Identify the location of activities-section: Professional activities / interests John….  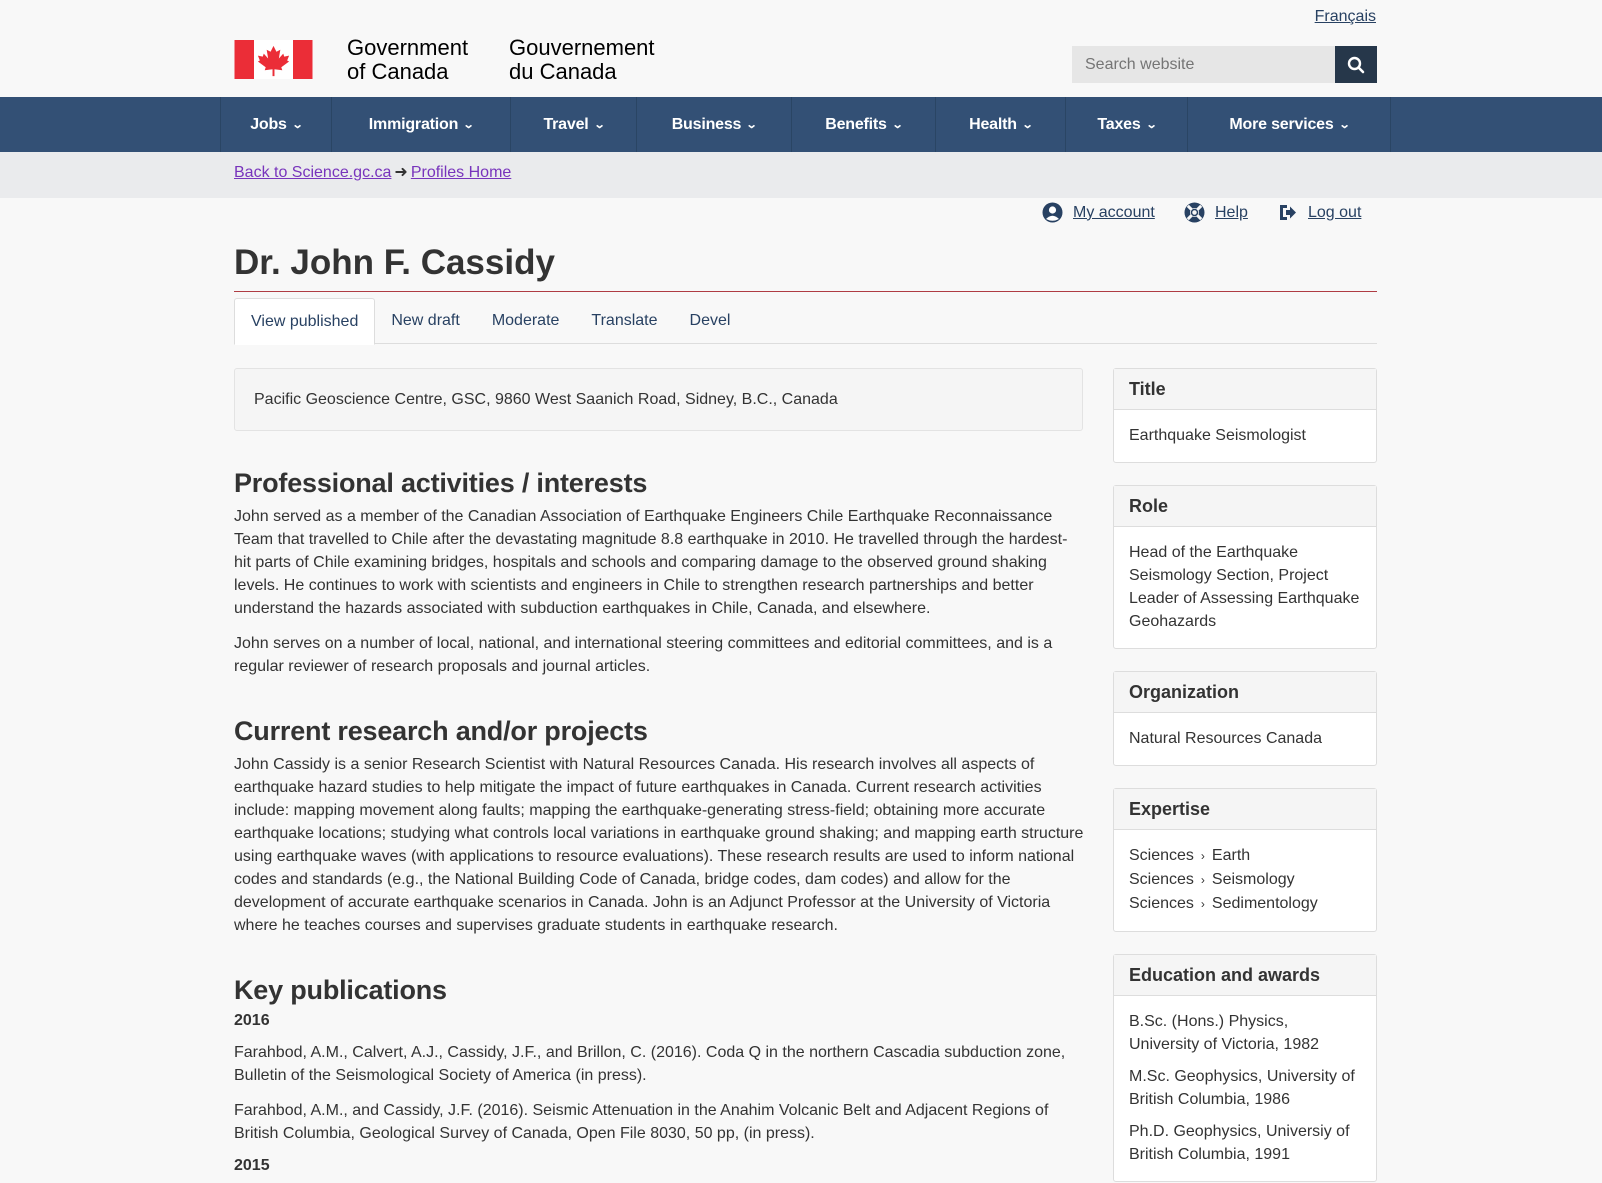
(659, 572).